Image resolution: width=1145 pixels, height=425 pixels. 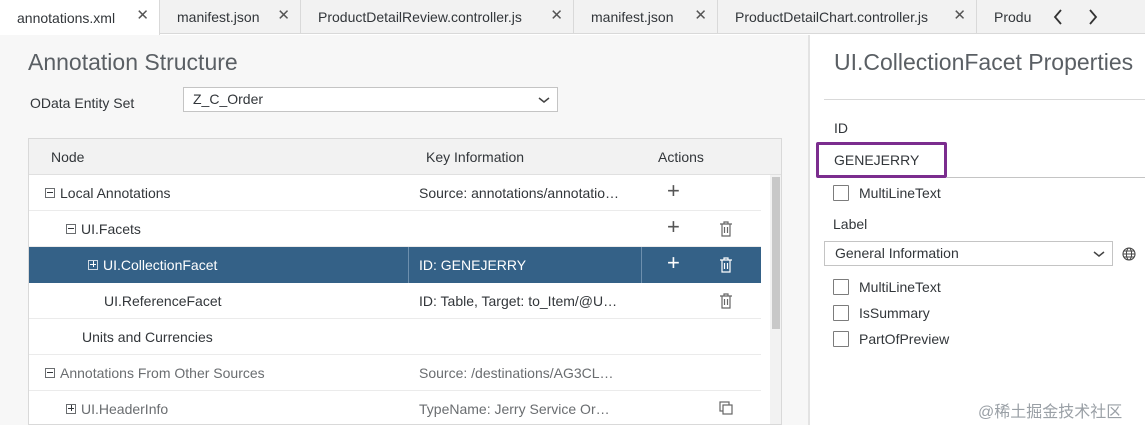 What do you see at coordinates (850, 224) in the screenshot?
I see `label-field-label: Label` at bounding box center [850, 224].